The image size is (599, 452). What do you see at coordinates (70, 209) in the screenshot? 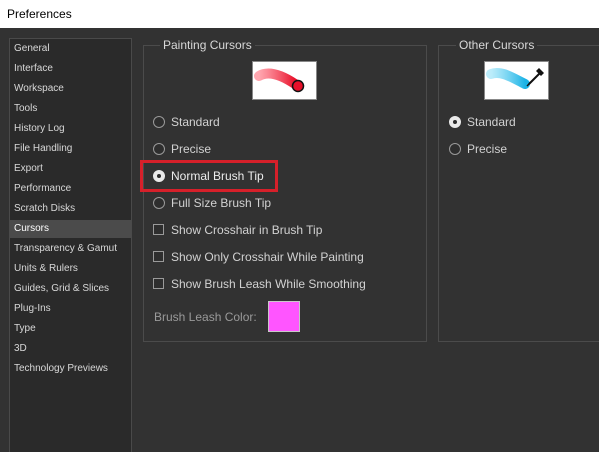
I see `sidebar-item-scratch-disks: Scratch Disks` at bounding box center [70, 209].